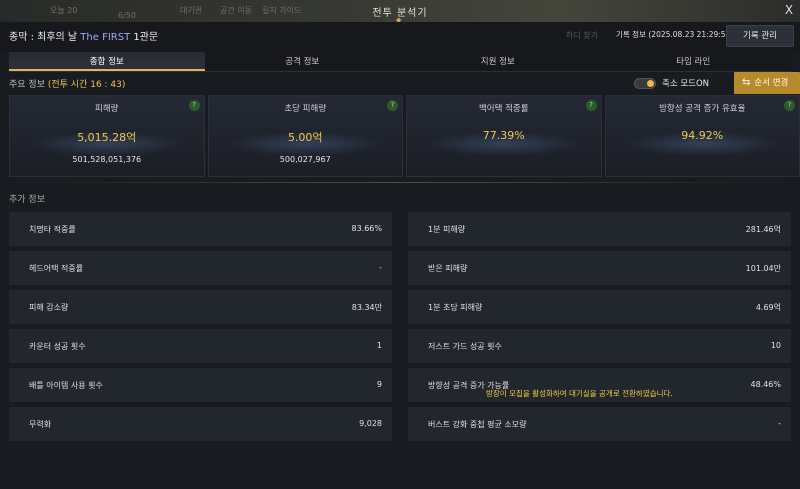  Describe the element at coordinates (675, 34) in the screenshot. I see `record-info: 기록 정보 (2025.08.23 21:29:57)` at that location.